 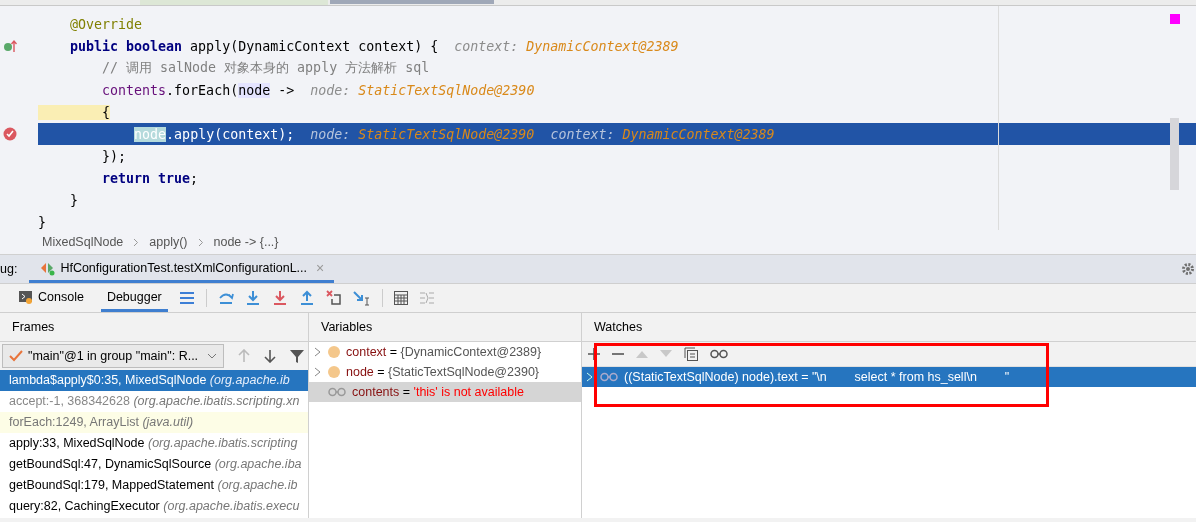 What do you see at coordinates (186, 298) in the screenshot?
I see `menu-icon` at bounding box center [186, 298].